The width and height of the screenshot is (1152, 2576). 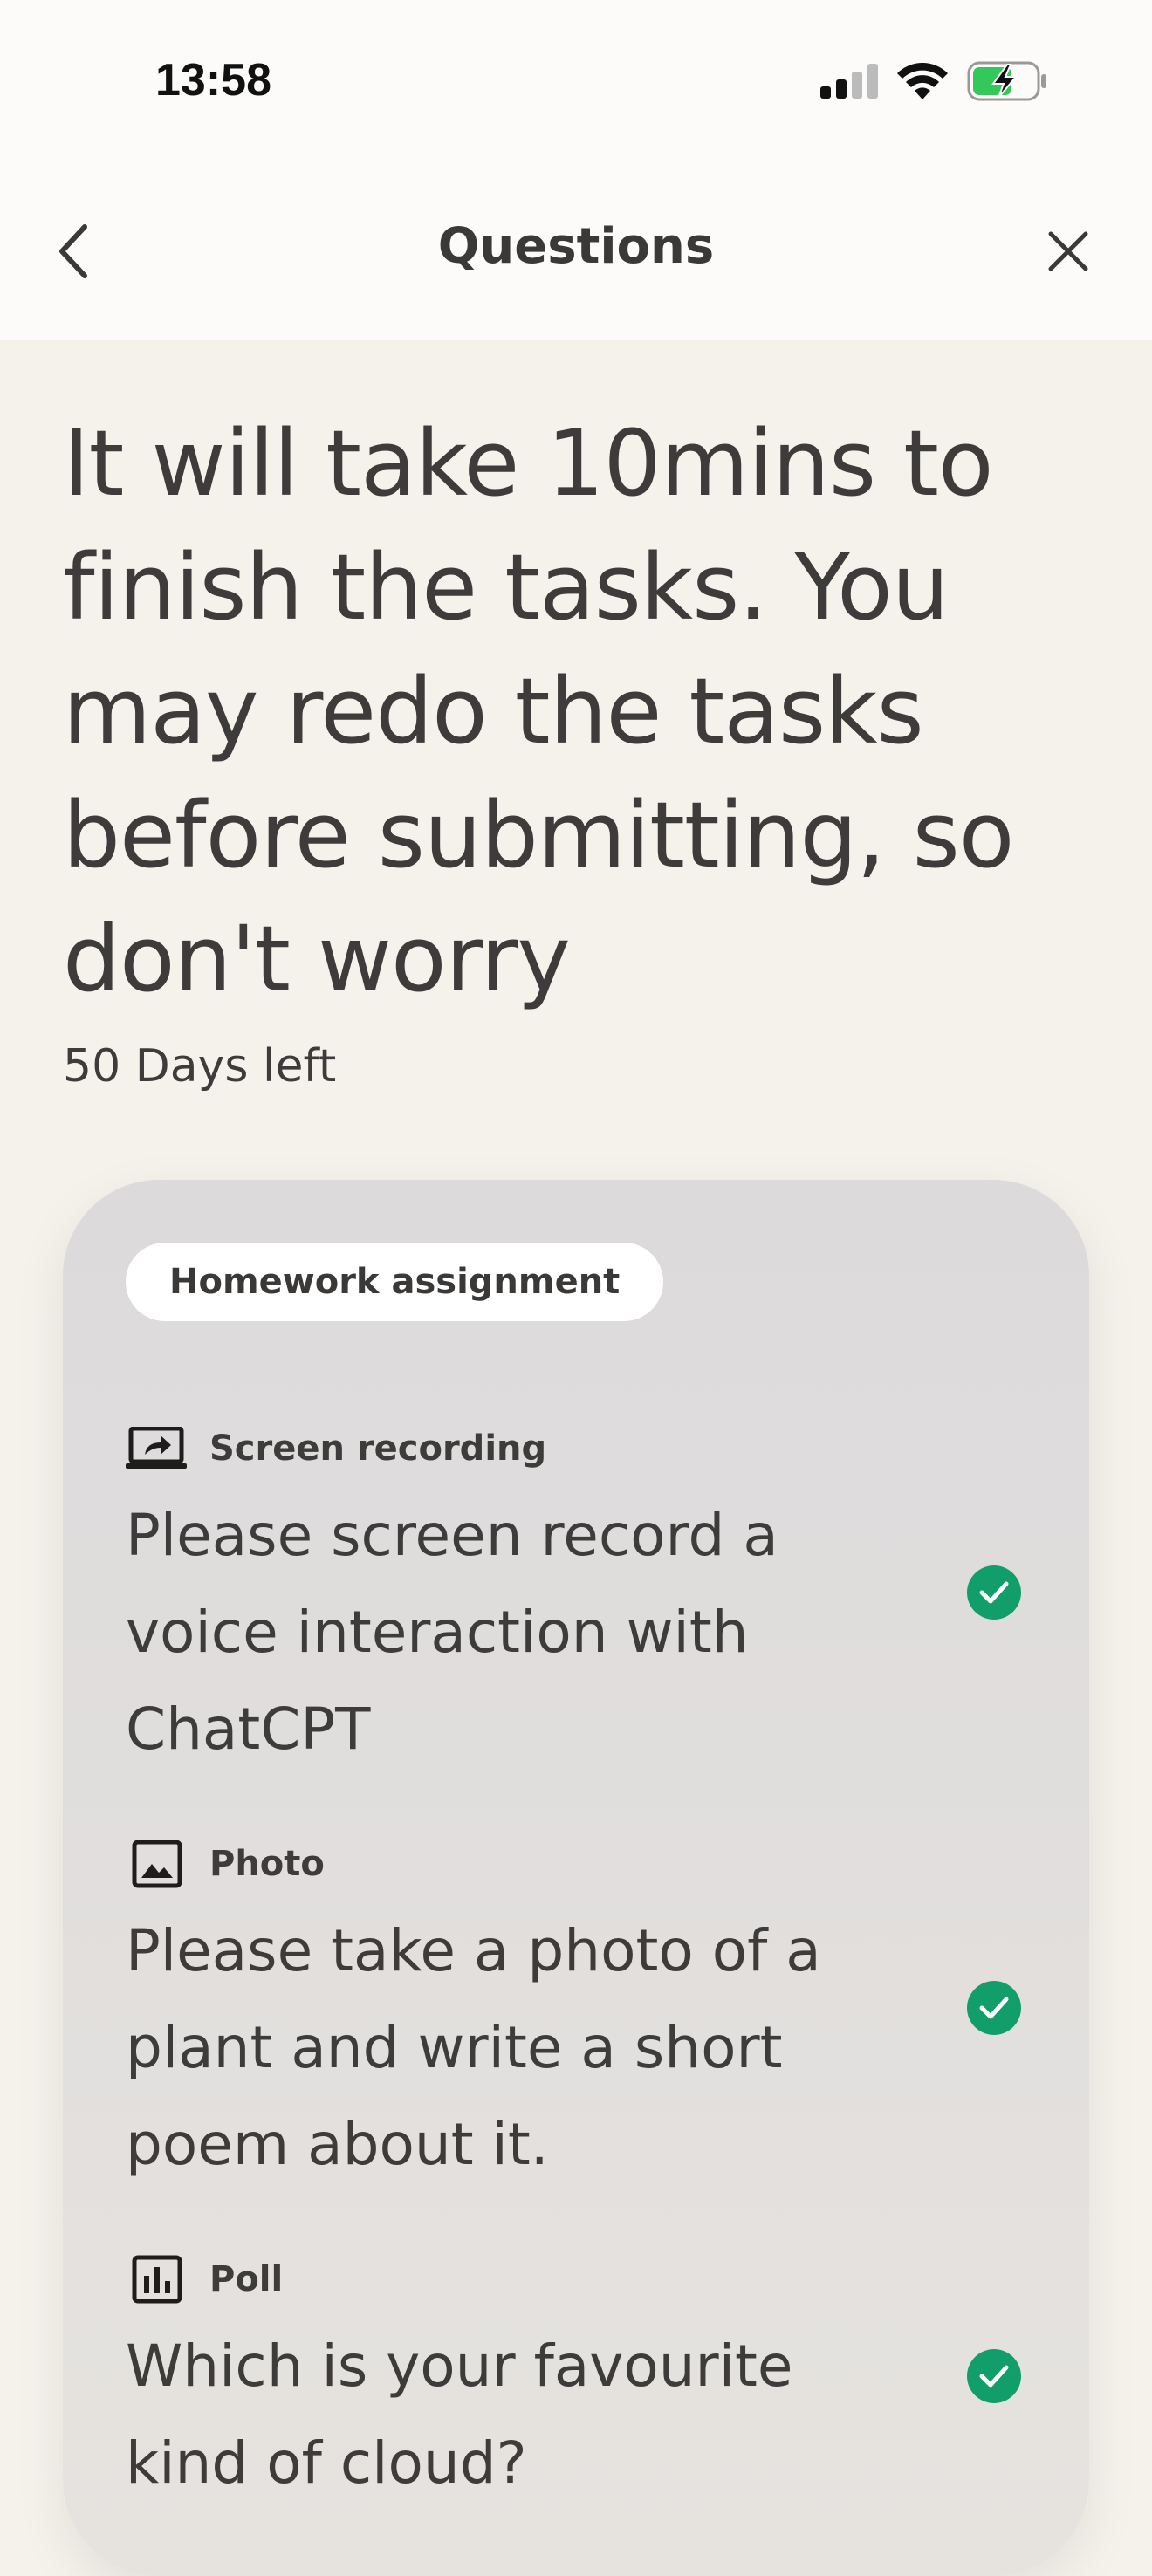 I want to click on days-left-label: 50 Days left, so click(x=200, y=1066).